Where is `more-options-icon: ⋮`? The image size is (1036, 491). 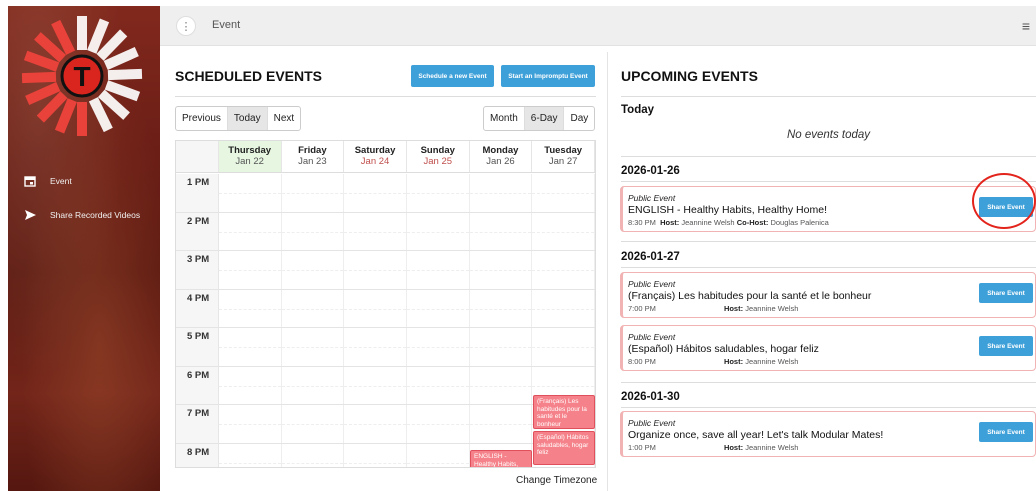 more-options-icon: ⋮ is located at coordinates (186, 26).